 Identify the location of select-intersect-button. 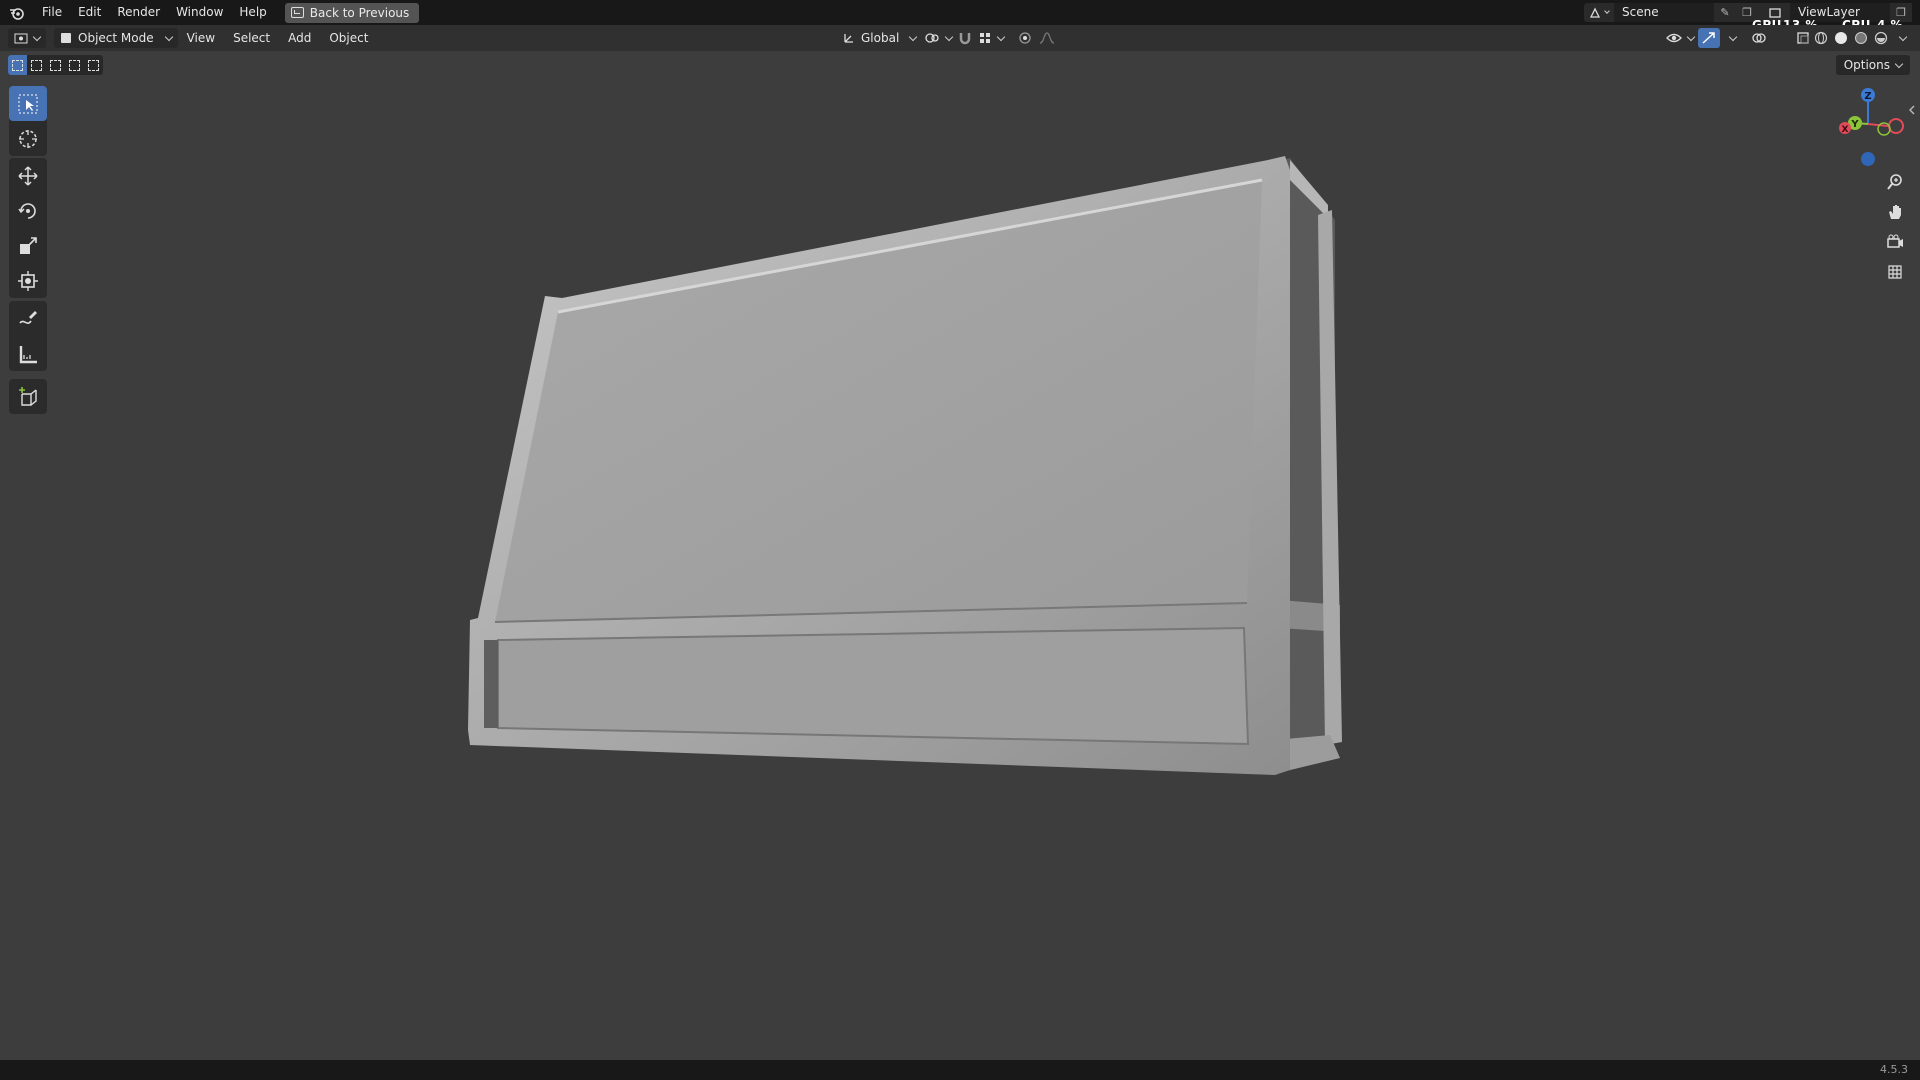
(93, 65).